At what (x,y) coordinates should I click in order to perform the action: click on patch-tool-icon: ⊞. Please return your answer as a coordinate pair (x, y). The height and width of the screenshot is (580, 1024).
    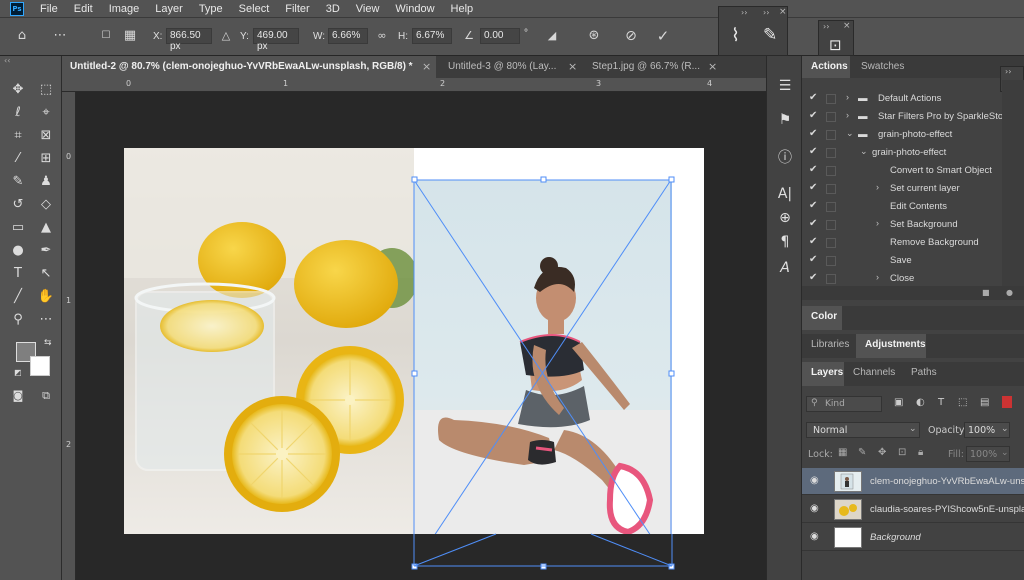
    Looking at the image, I should click on (46, 159).